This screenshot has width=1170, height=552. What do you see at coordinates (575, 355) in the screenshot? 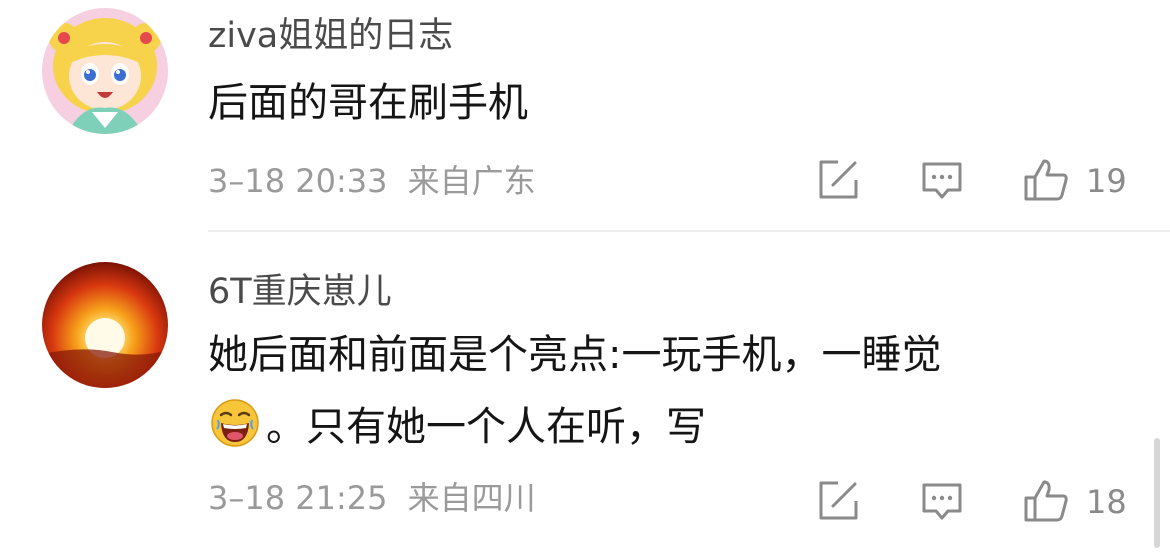
I see `comment-text-line-1: 她后面和前面是个亮点:一玩手机，一睡觉` at bounding box center [575, 355].